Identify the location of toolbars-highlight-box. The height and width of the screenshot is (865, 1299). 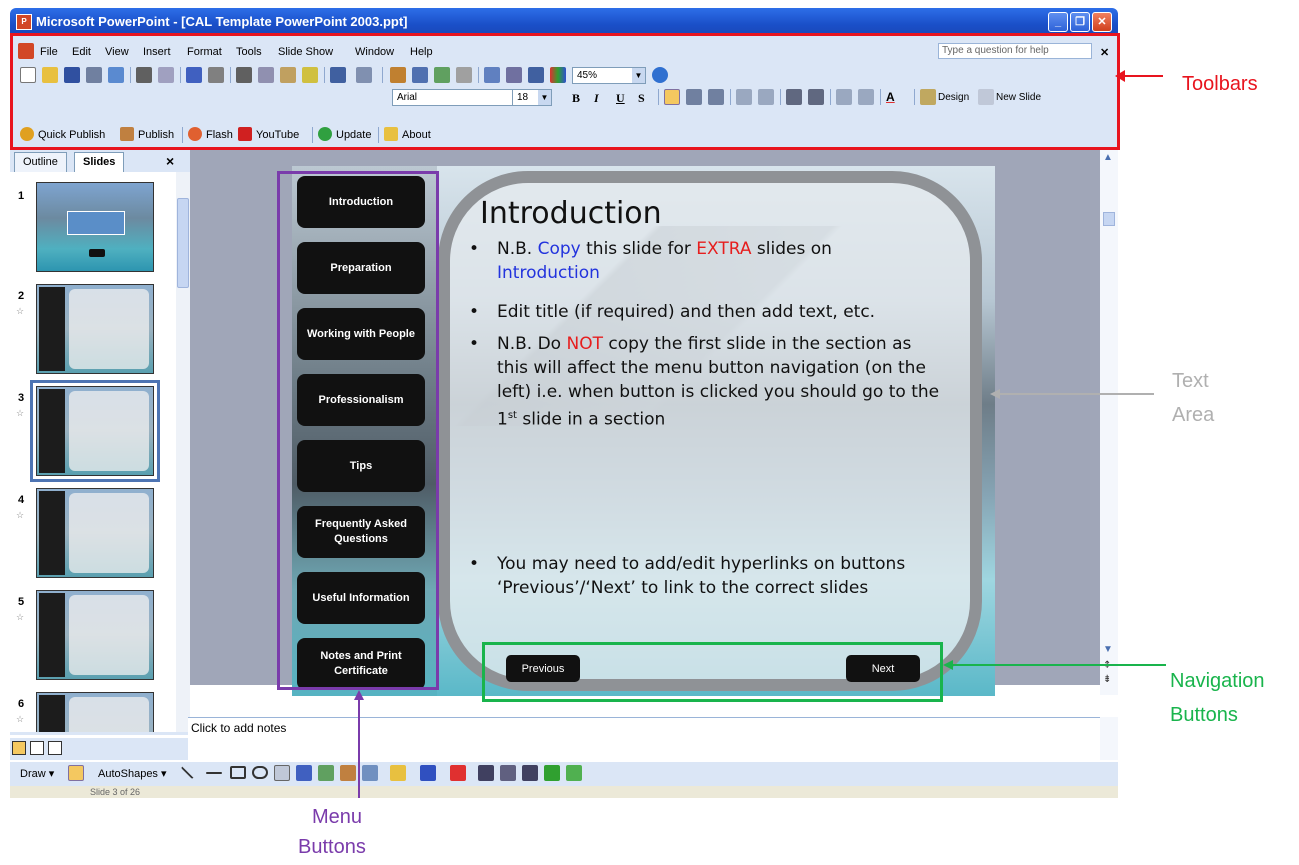
(565, 91).